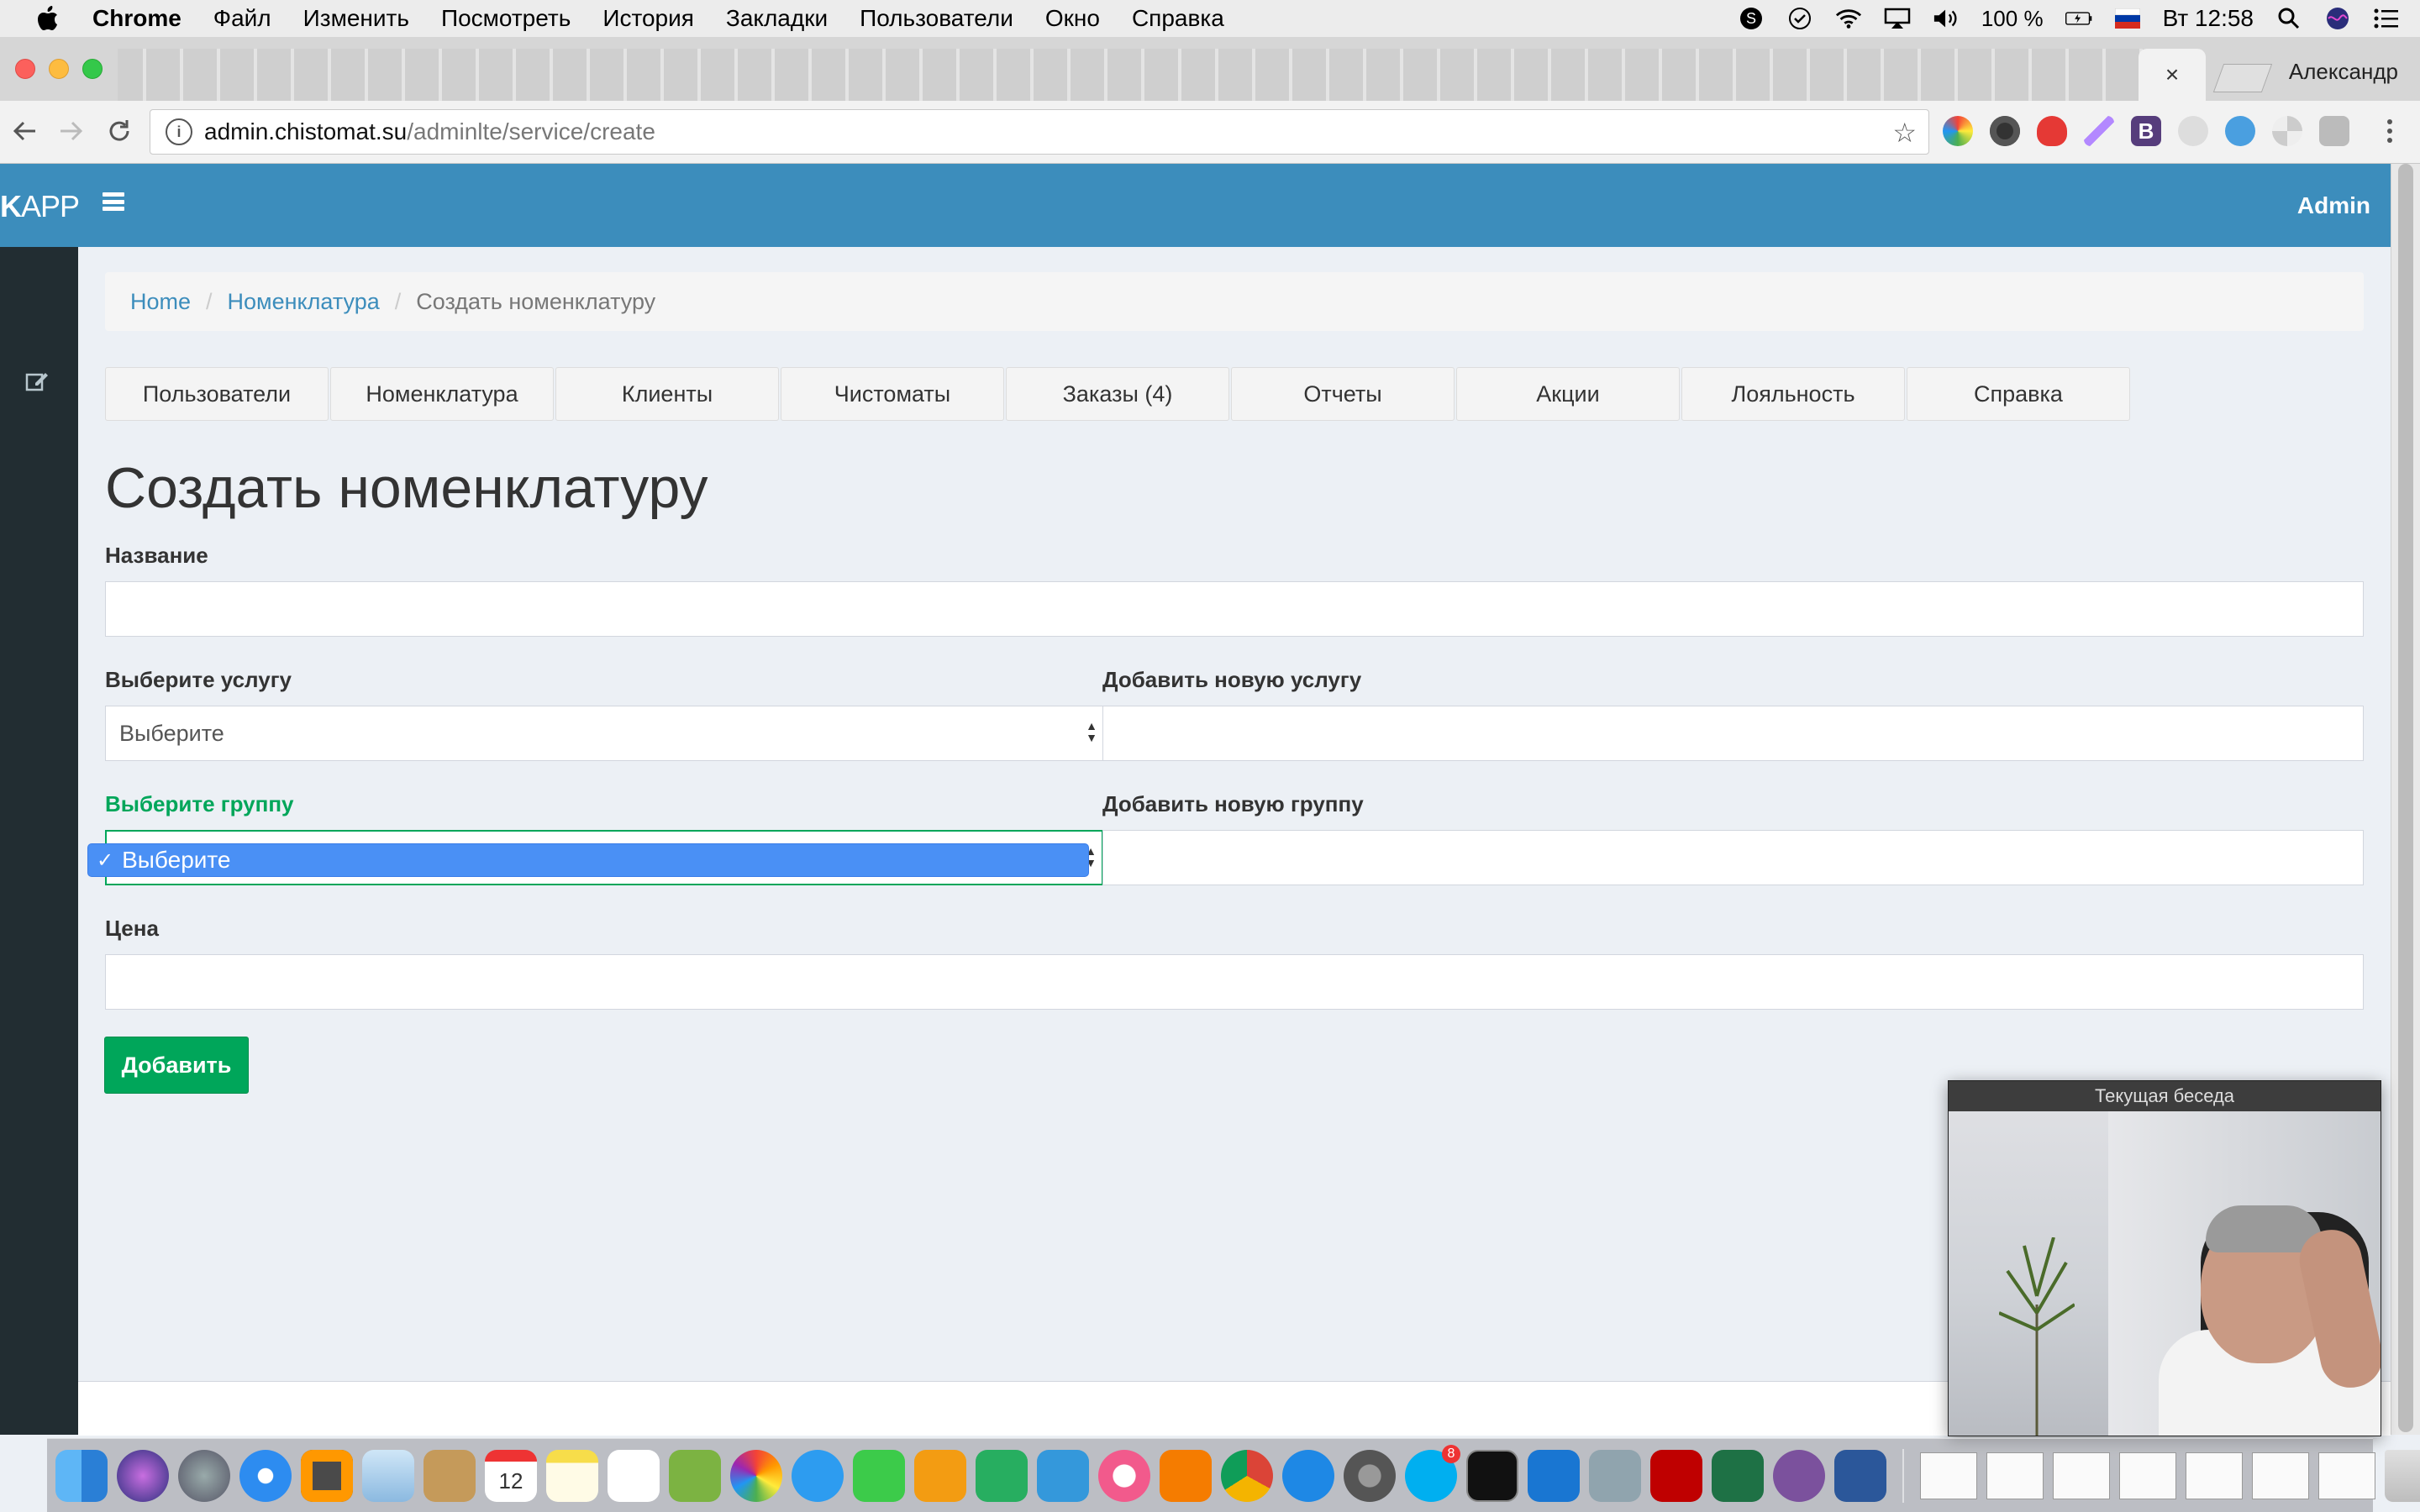 The image size is (2420, 1512). What do you see at coordinates (1002, 1475) in the screenshot?
I see `numbers-icon` at bounding box center [1002, 1475].